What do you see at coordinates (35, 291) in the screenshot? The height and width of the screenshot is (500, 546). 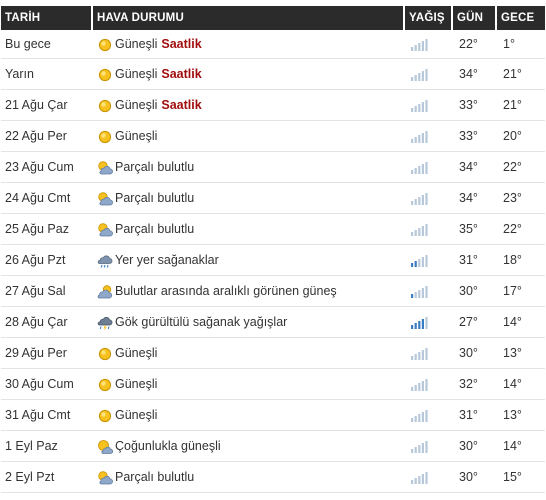 I see `date-text: 27 Ağu Sal` at bounding box center [35, 291].